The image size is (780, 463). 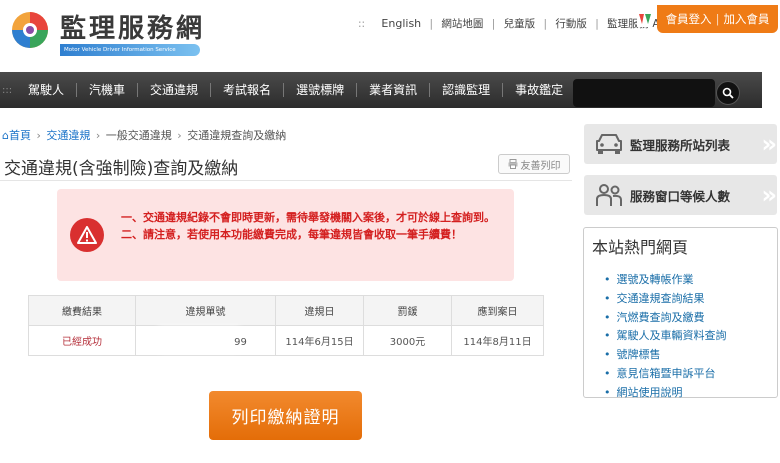 I want to click on link-kids: 兒童版, so click(x=520, y=24).